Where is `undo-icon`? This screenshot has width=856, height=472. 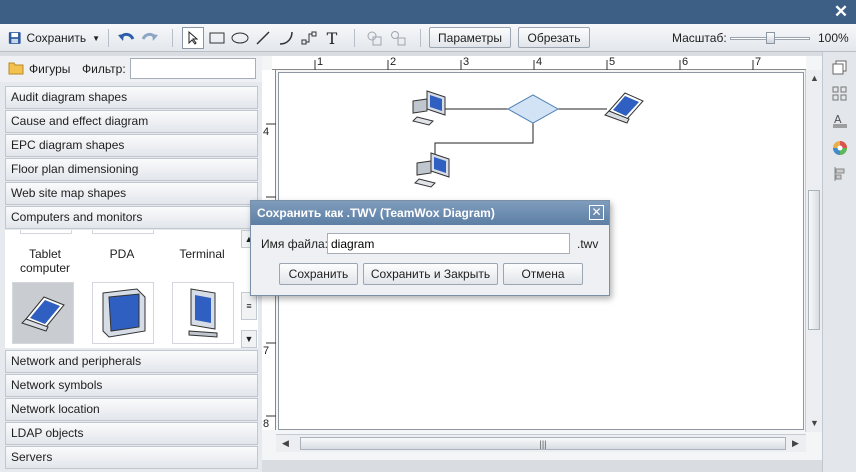
undo-icon is located at coordinates (126, 36).